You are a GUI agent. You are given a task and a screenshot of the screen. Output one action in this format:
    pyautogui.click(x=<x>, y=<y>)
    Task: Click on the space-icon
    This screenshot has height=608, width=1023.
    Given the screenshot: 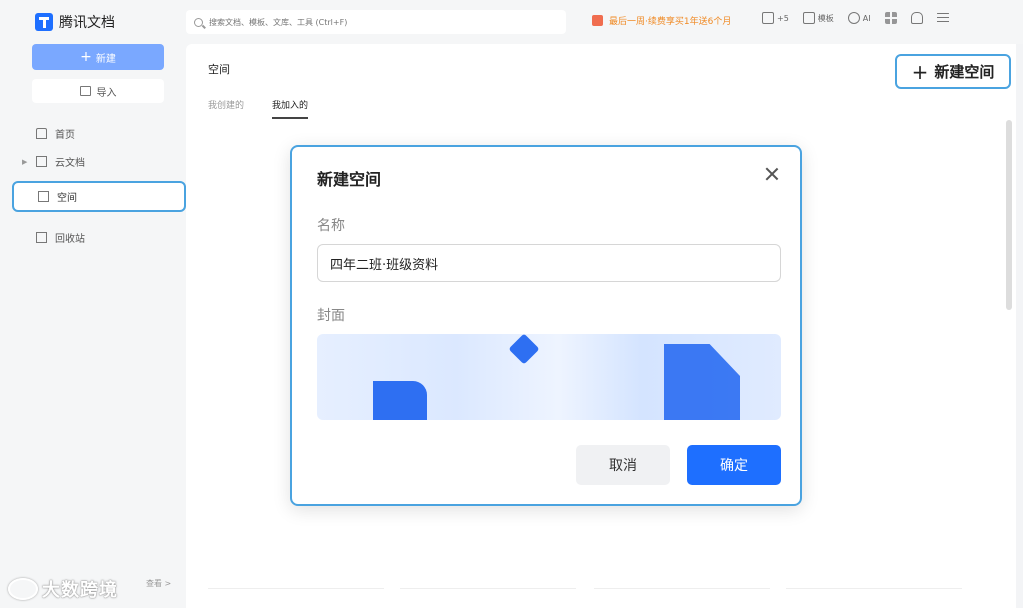 What is the action you would take?
    pyautogui.click(x=43, y=196)
    